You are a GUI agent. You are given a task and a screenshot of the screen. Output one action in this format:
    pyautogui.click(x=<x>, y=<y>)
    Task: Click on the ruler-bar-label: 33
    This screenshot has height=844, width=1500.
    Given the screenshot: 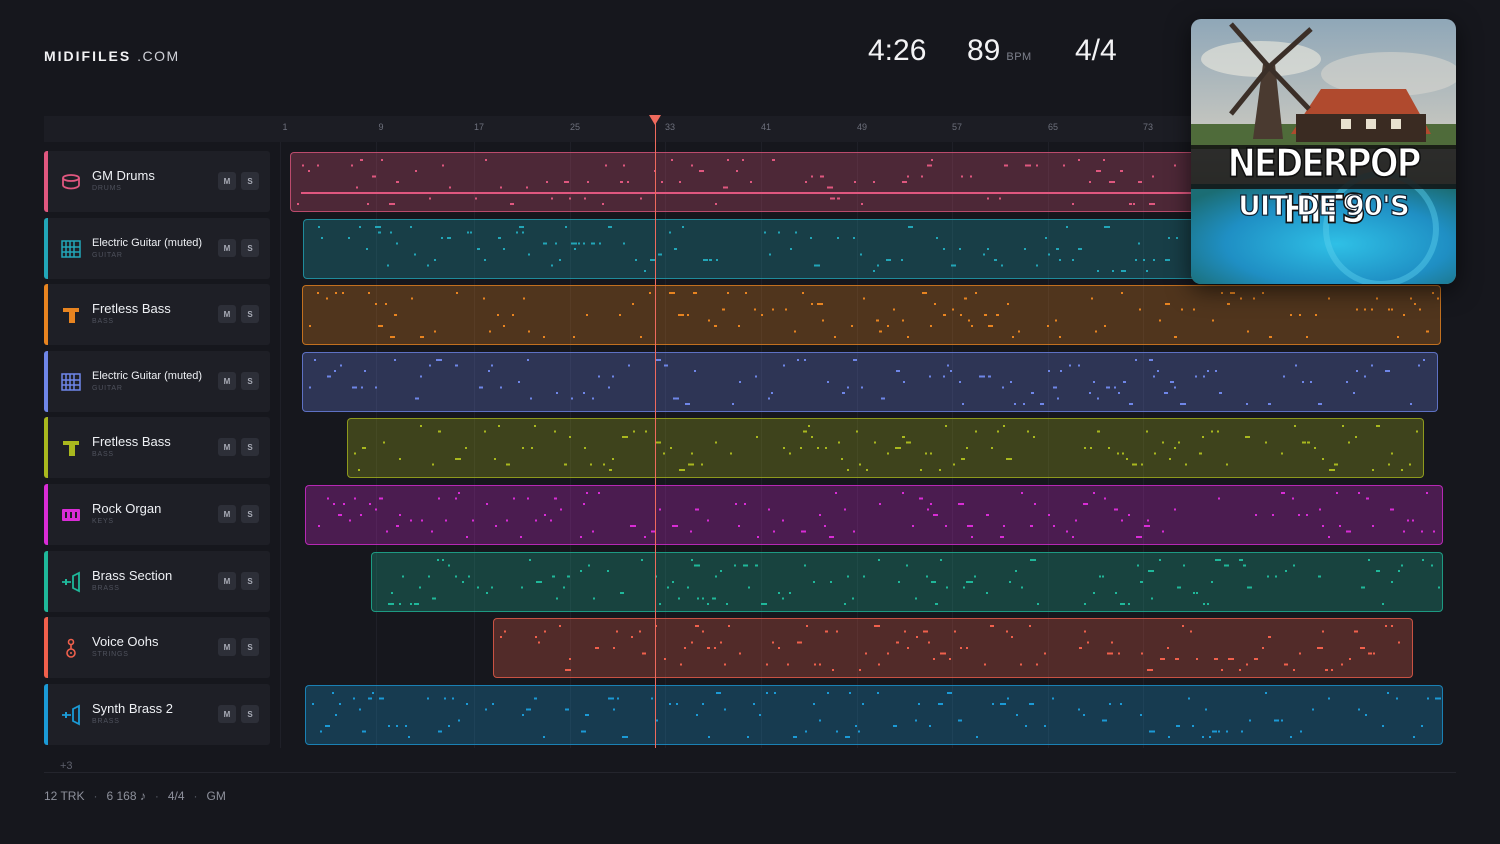 What is the action you would take?
    pyautogui.click(x=670, y=127)
    